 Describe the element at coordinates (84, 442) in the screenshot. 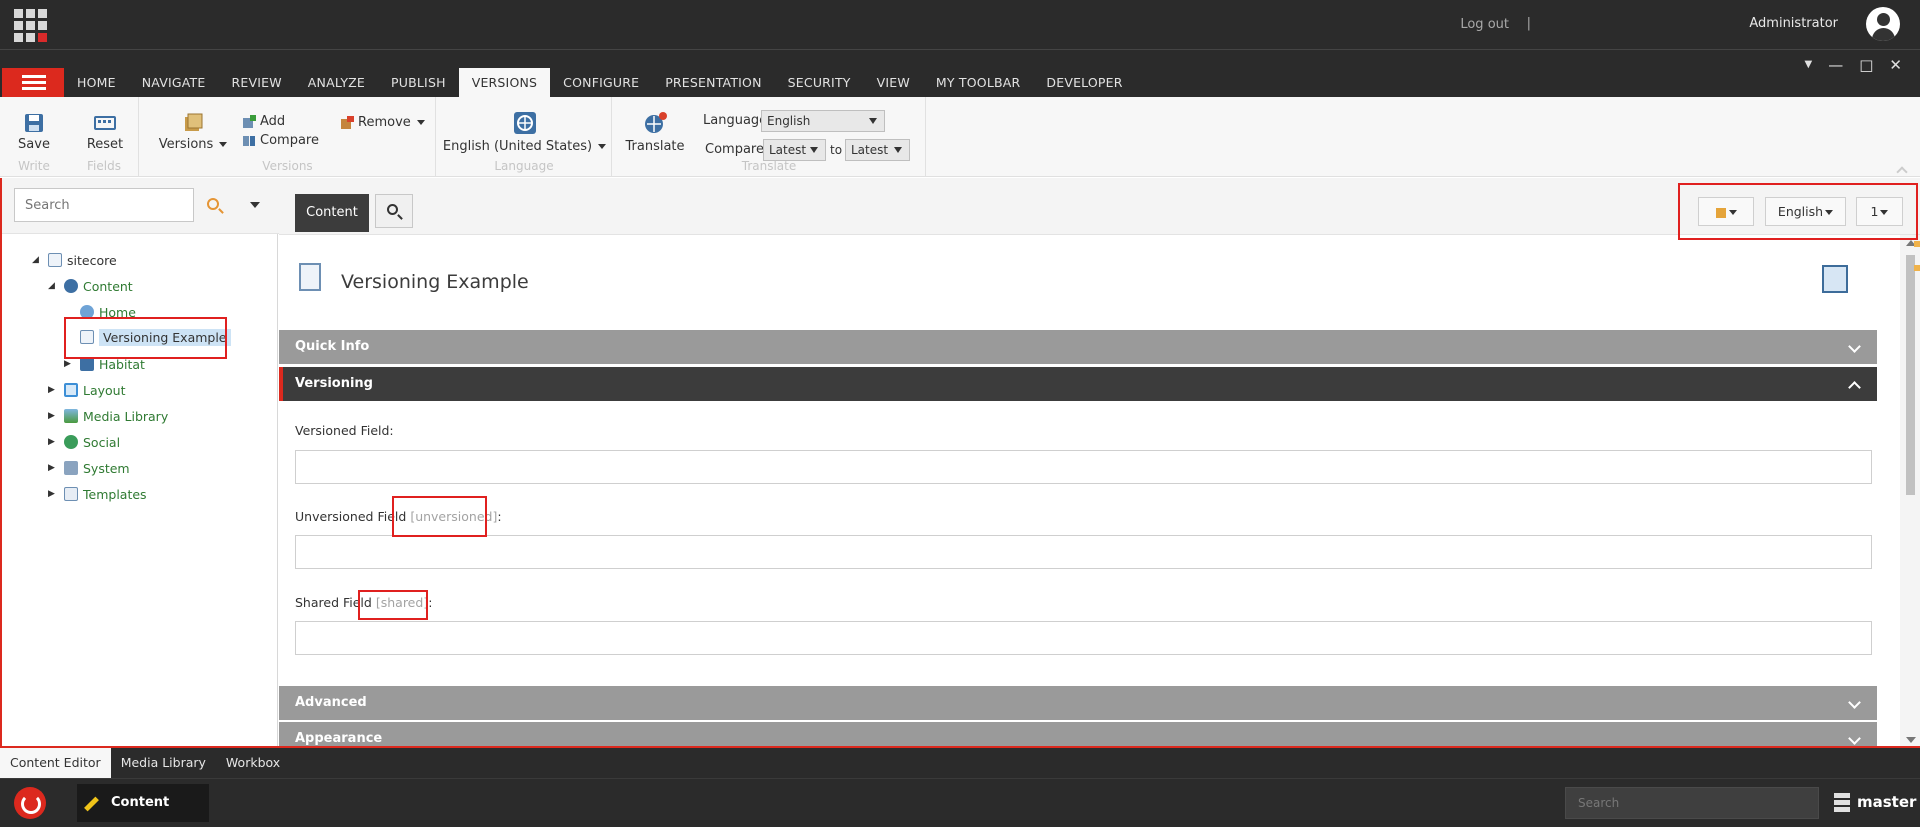

I see `tree-node-social: ▶ Social` at that location.